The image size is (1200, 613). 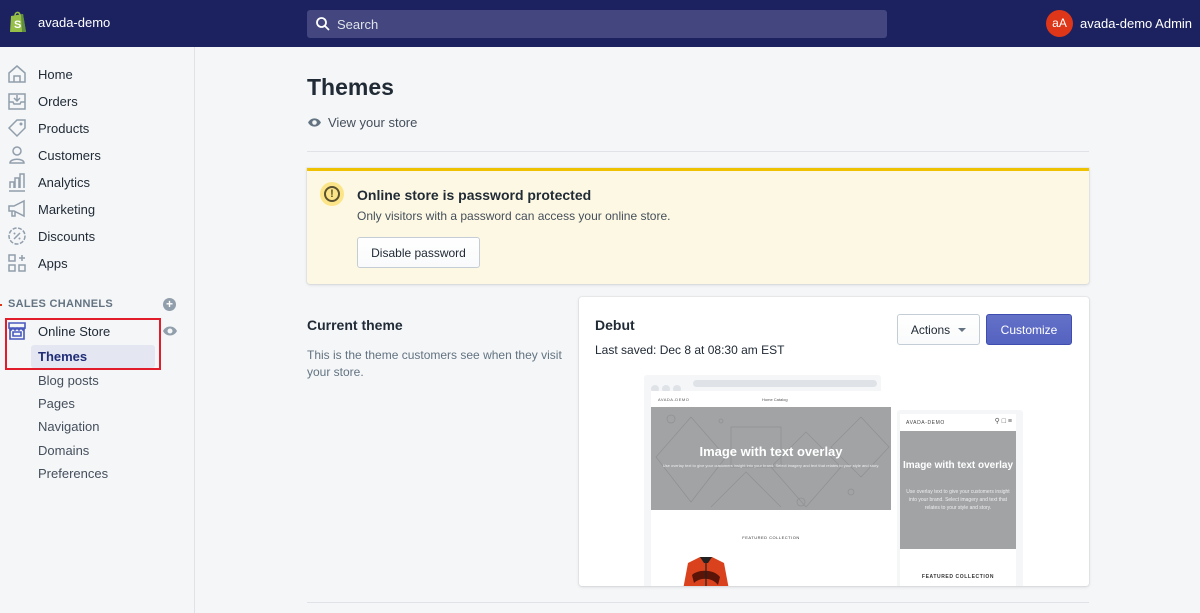 What do you see at coordinates (958, 577) in the screenshot?
I see `mobile-featured-heading: FEATURED COLLECTION` at bounding box center [958, 577].